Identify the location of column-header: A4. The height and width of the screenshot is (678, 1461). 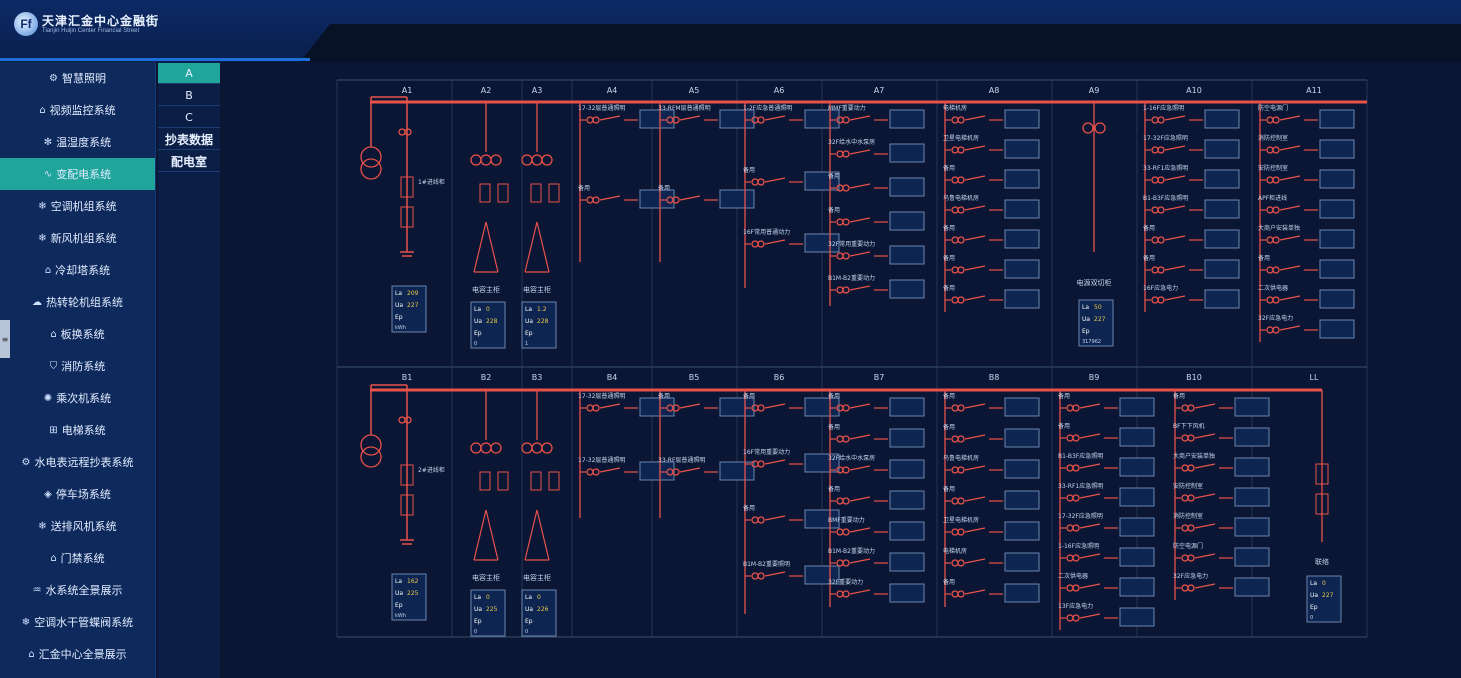
(612, 90).